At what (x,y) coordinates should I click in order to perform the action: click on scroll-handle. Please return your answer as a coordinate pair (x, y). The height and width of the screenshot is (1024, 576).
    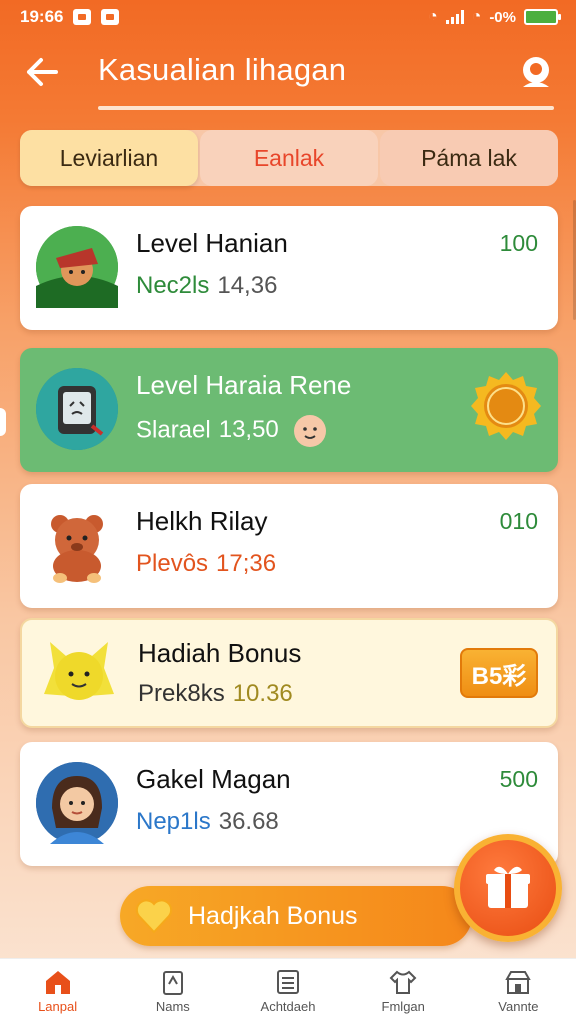
    Looking at the image, I should click on (3, 422).